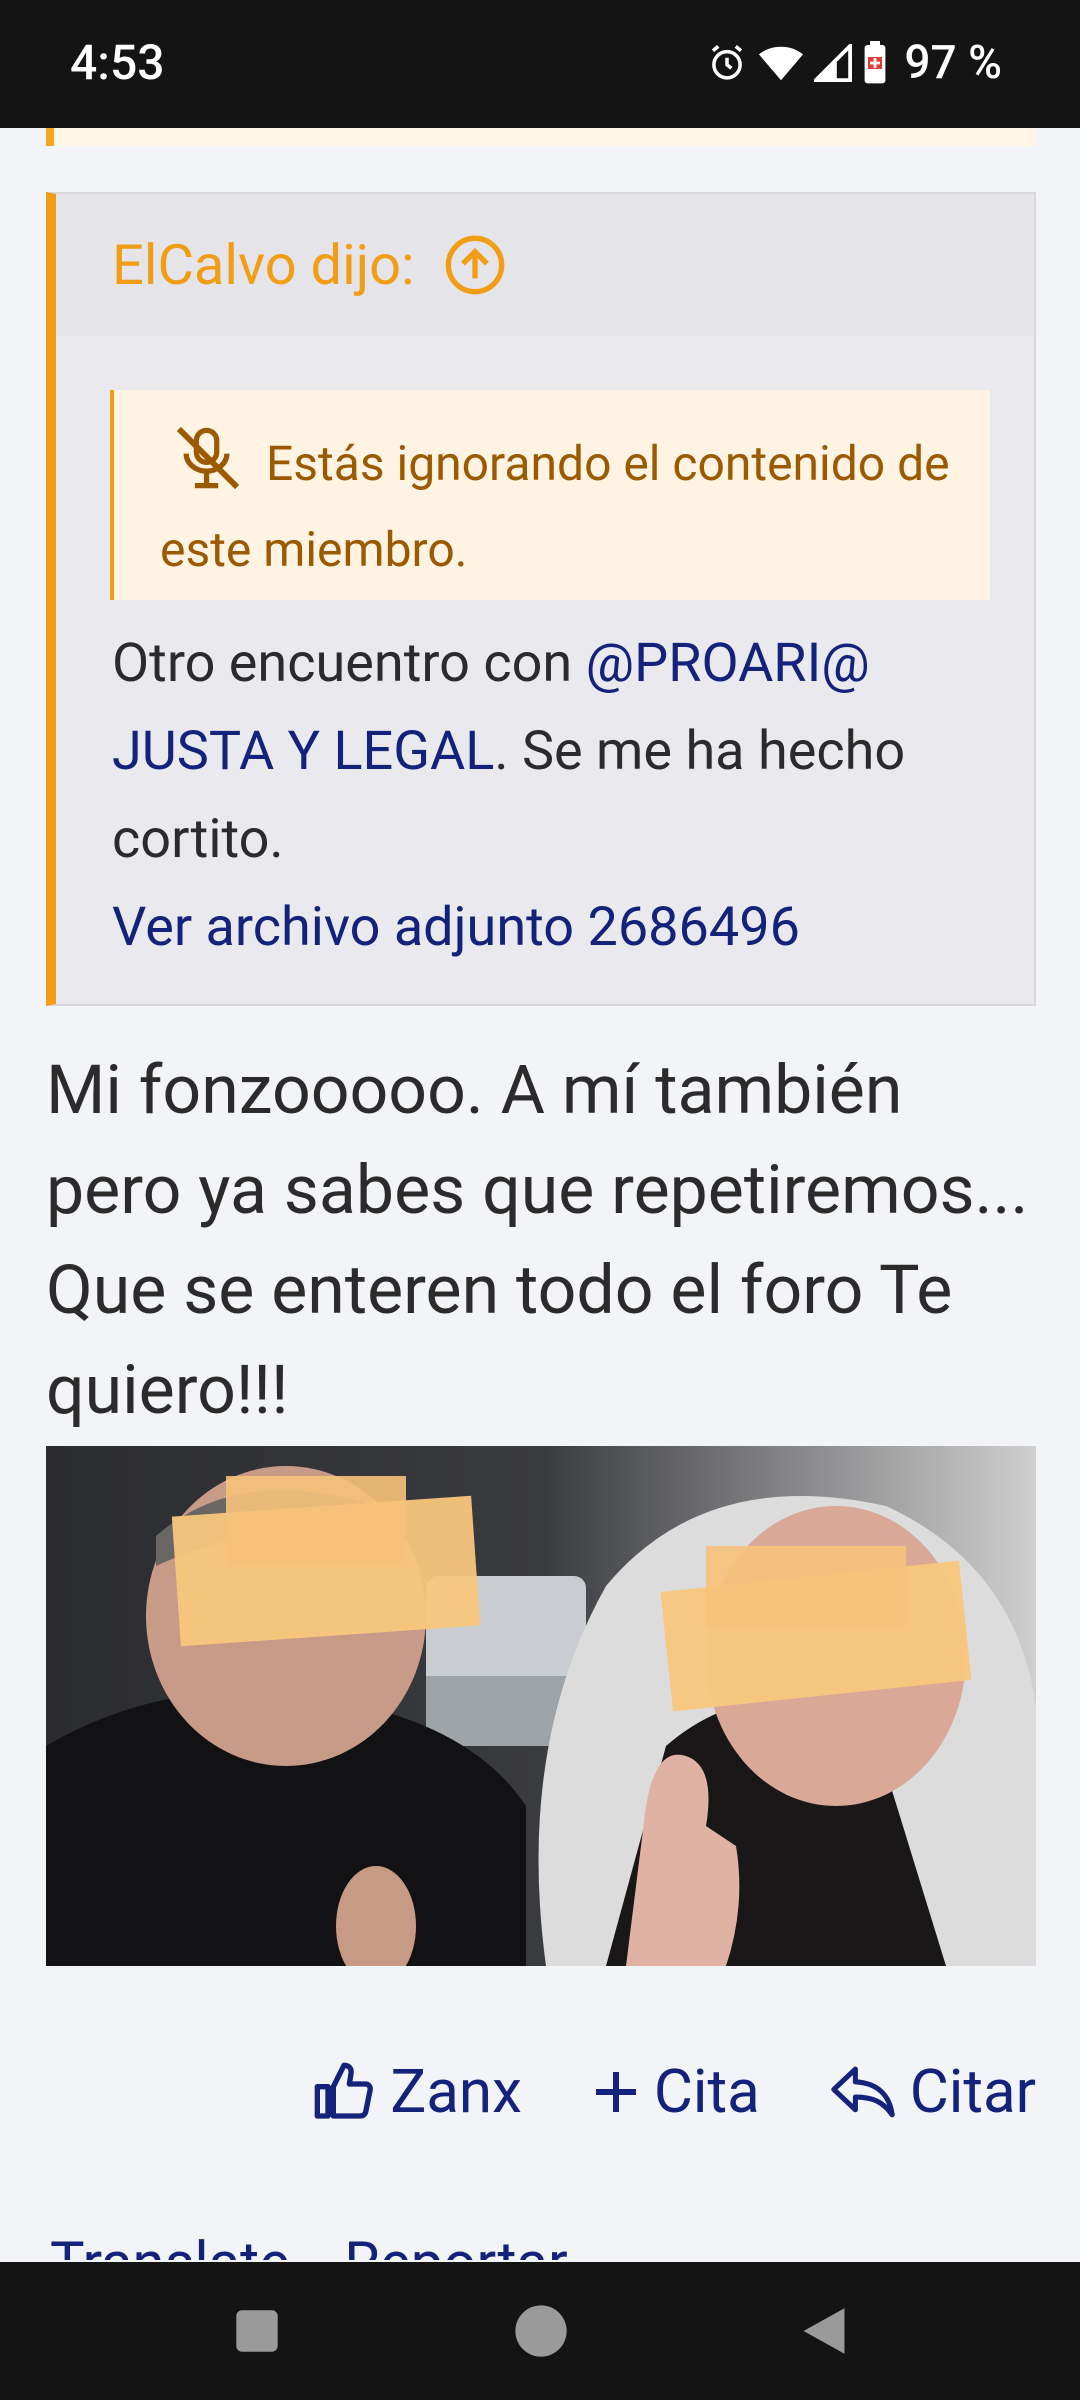 Image resolution: width=1080 pixels, height=2400 pixels. What do you see at coordinates (309, 2241) in the screenshot?
I see `footer-links-peek: Translate Reportar` at bounding box center [309, 2241].